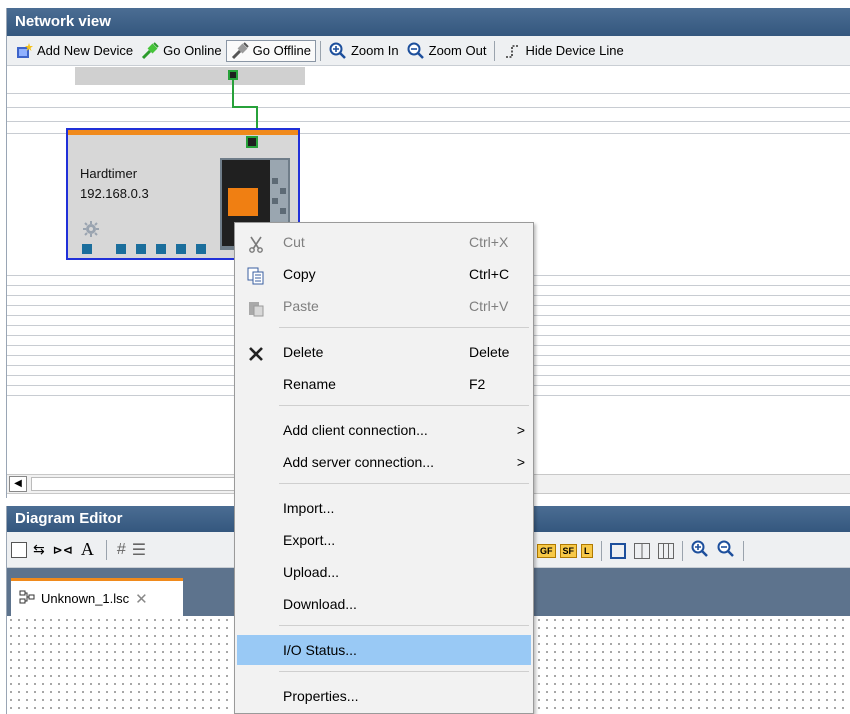 The height and width of the screenshot is (714, 850). I want to click on device-ports, so click(144, 249).